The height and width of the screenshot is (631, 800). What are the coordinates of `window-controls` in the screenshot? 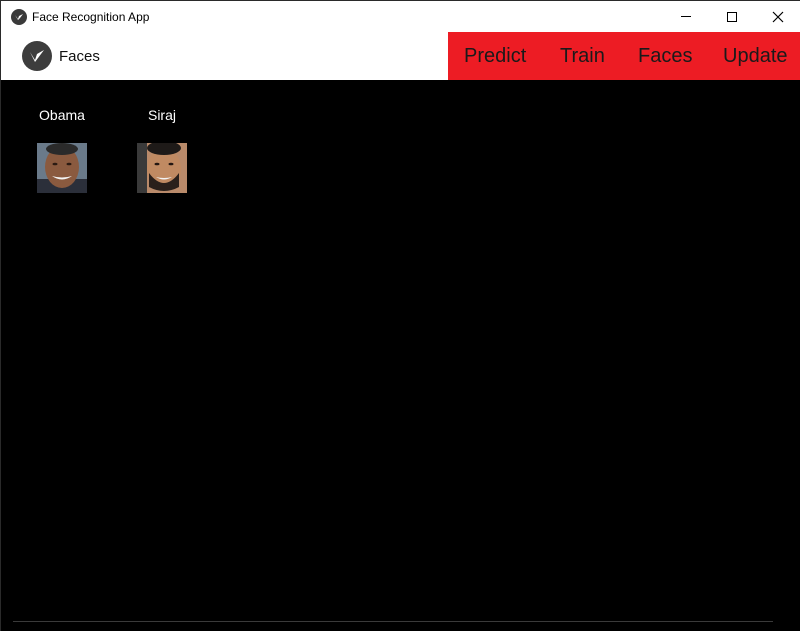 It's located at (731, 16).